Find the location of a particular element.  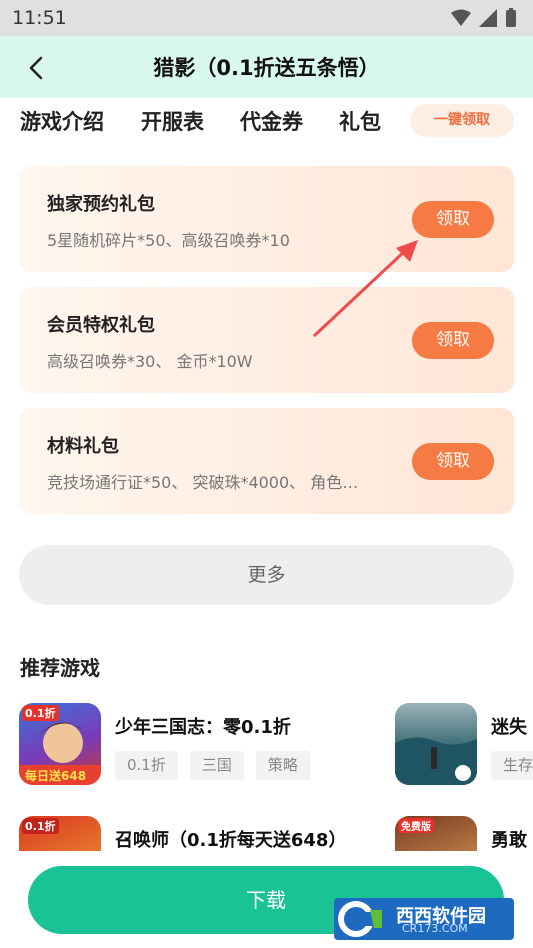

title-bar: 猎影（0.1折送五条悟） is located at coordinates (266, 67).